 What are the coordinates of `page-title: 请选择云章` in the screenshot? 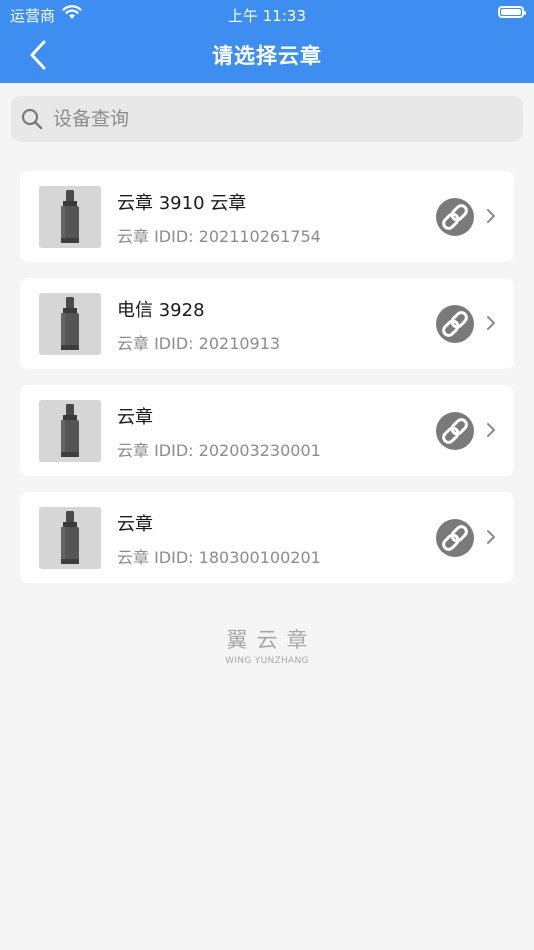 It's located at (267, 56).